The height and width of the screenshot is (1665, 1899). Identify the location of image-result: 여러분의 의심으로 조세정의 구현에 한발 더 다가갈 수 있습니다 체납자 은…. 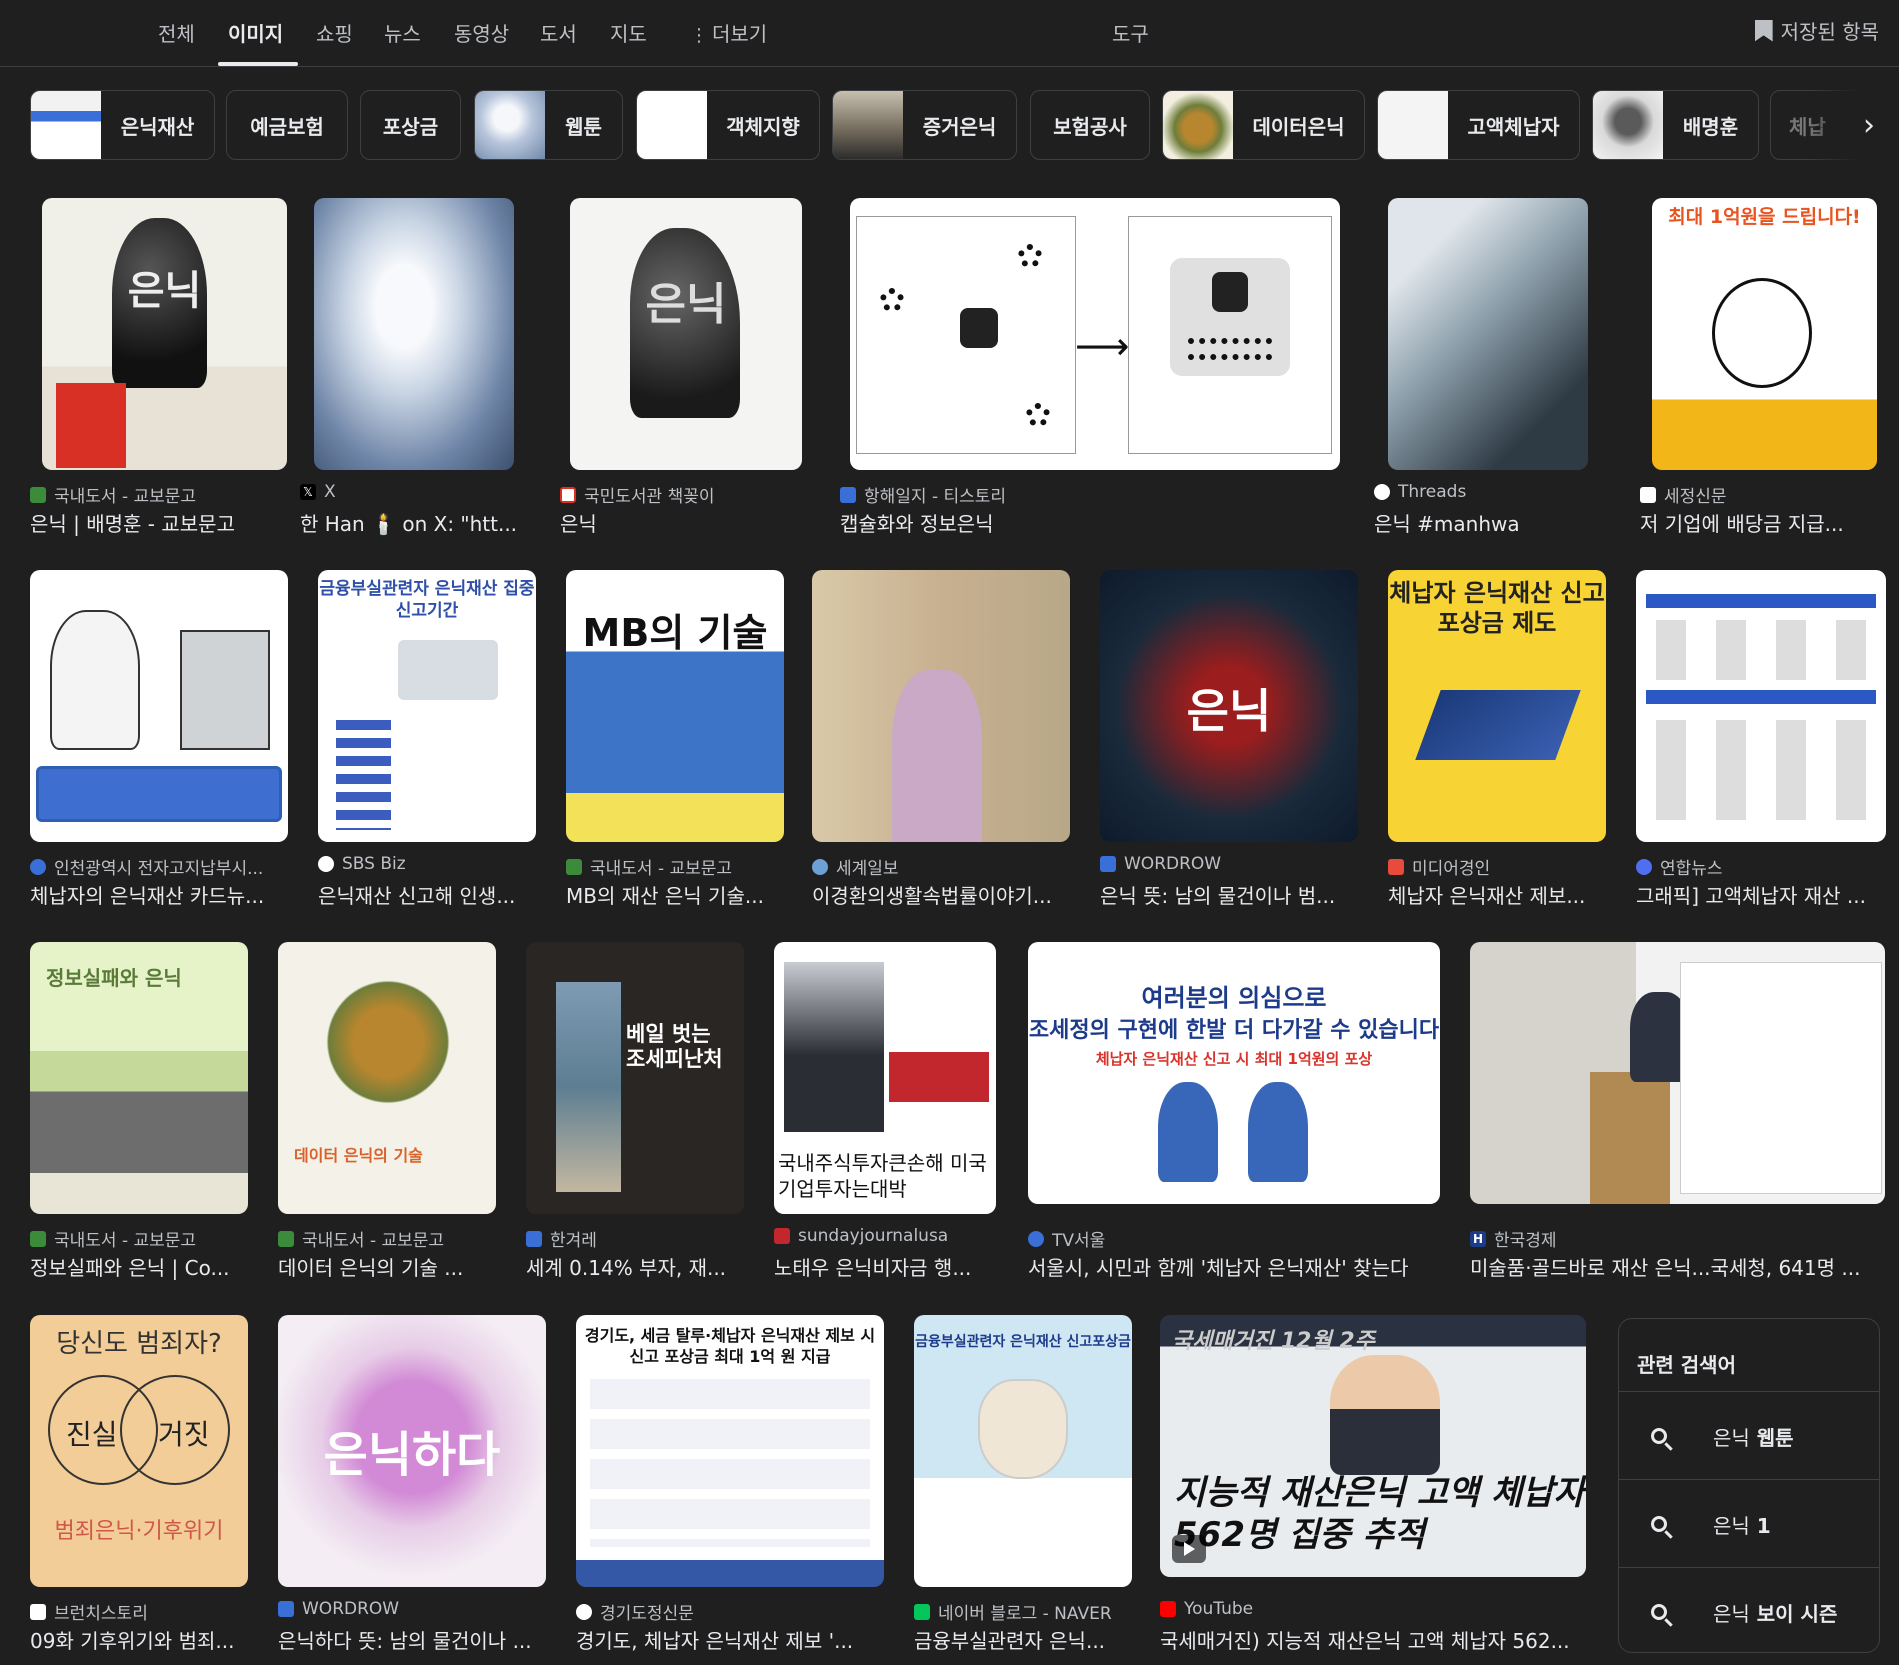
(1238, 1112).